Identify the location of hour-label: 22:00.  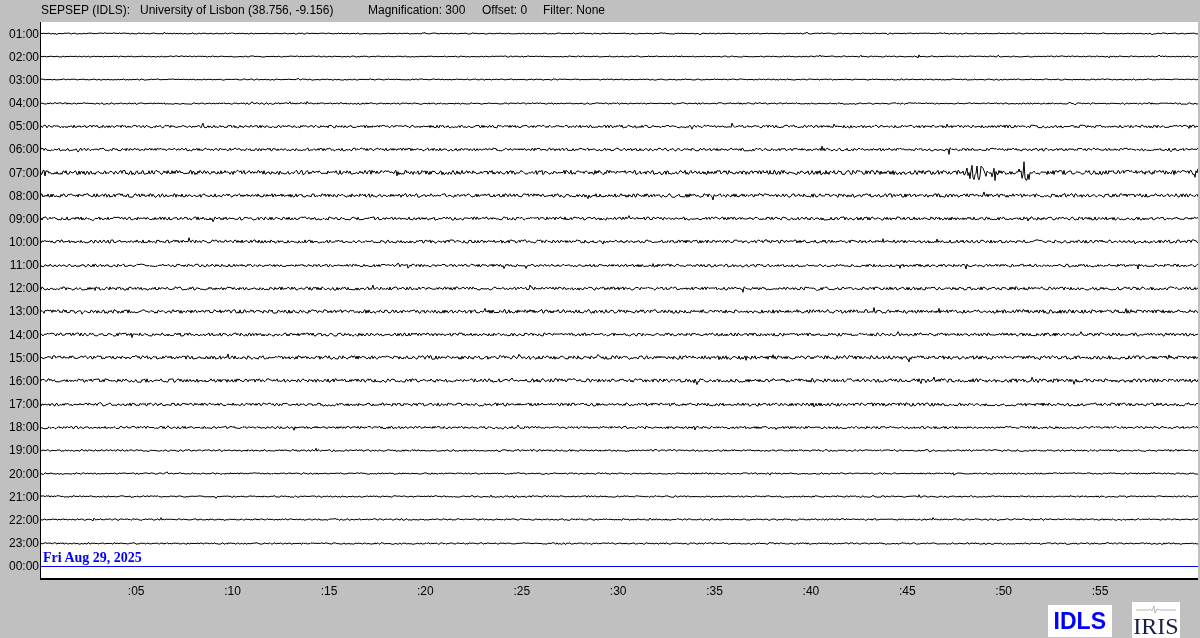
(24, 519).